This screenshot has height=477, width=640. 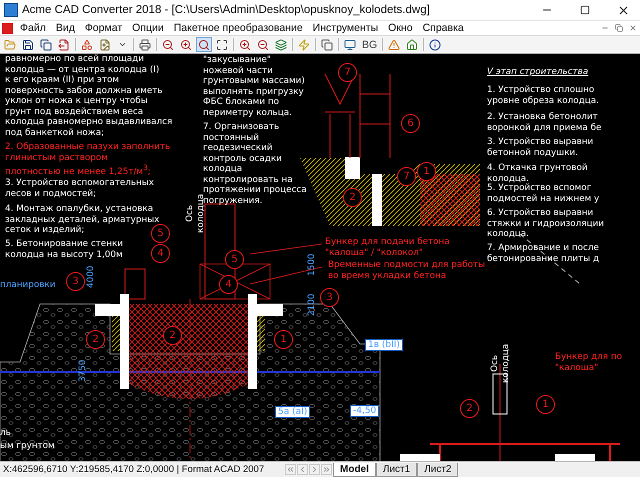 I want to click on drawing-note: 4. Откачка грунтовой колодца., so click(x=537, y=173).